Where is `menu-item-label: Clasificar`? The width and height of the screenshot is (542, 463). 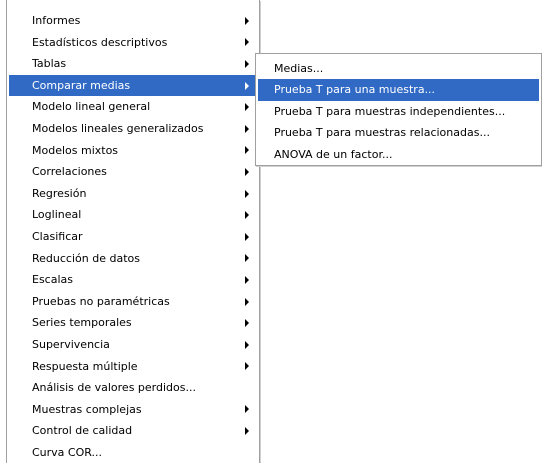
menu-item-label: Clasificar is located at coordinates (57, 236).